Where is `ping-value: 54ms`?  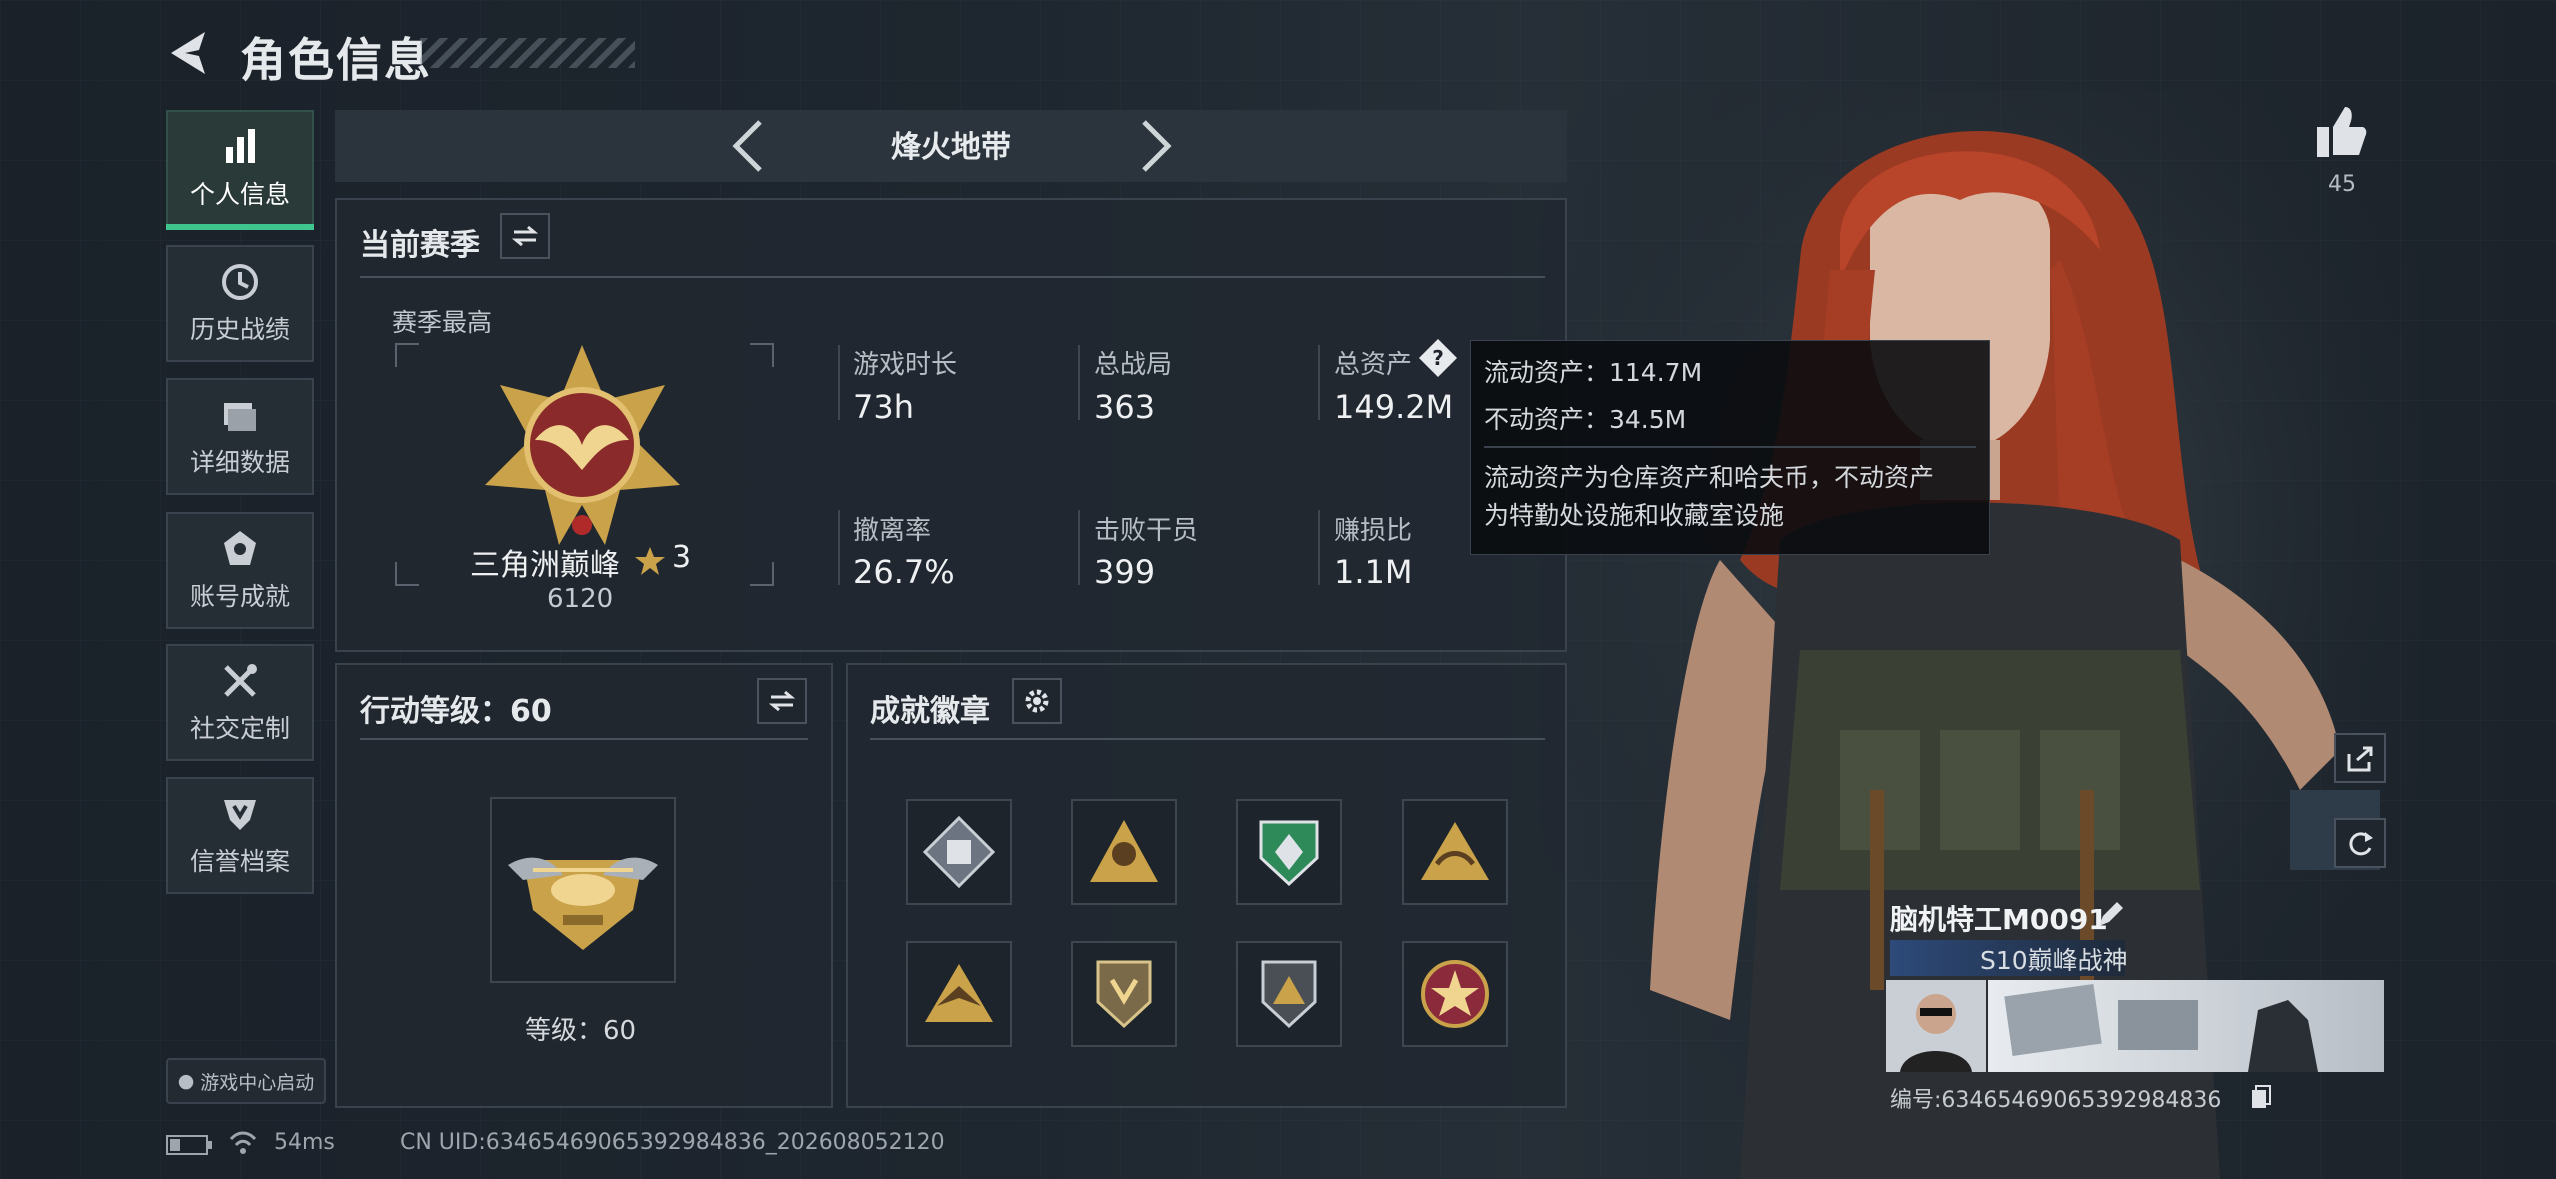
ping-value: 54ms is located at coordinates (304, 1142).